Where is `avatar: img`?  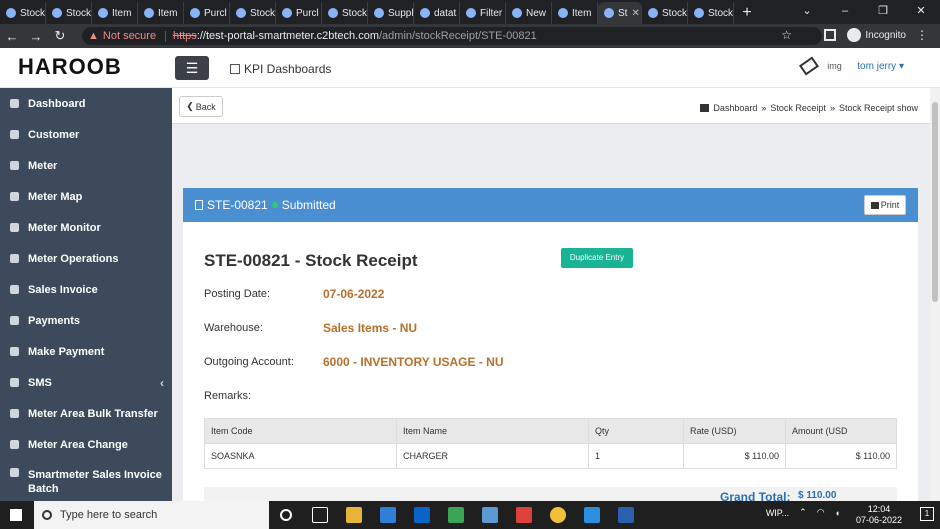 avatar: img is located at coordinates (834, 66).